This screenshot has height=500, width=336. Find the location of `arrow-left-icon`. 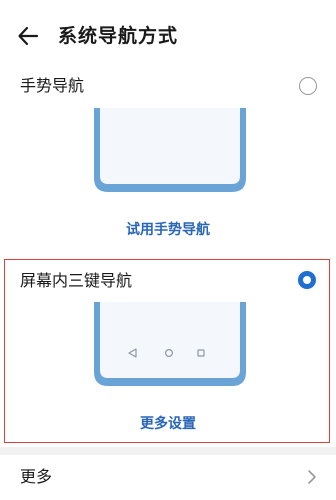

arrow-left-icon is located at coordinates (28, 36).